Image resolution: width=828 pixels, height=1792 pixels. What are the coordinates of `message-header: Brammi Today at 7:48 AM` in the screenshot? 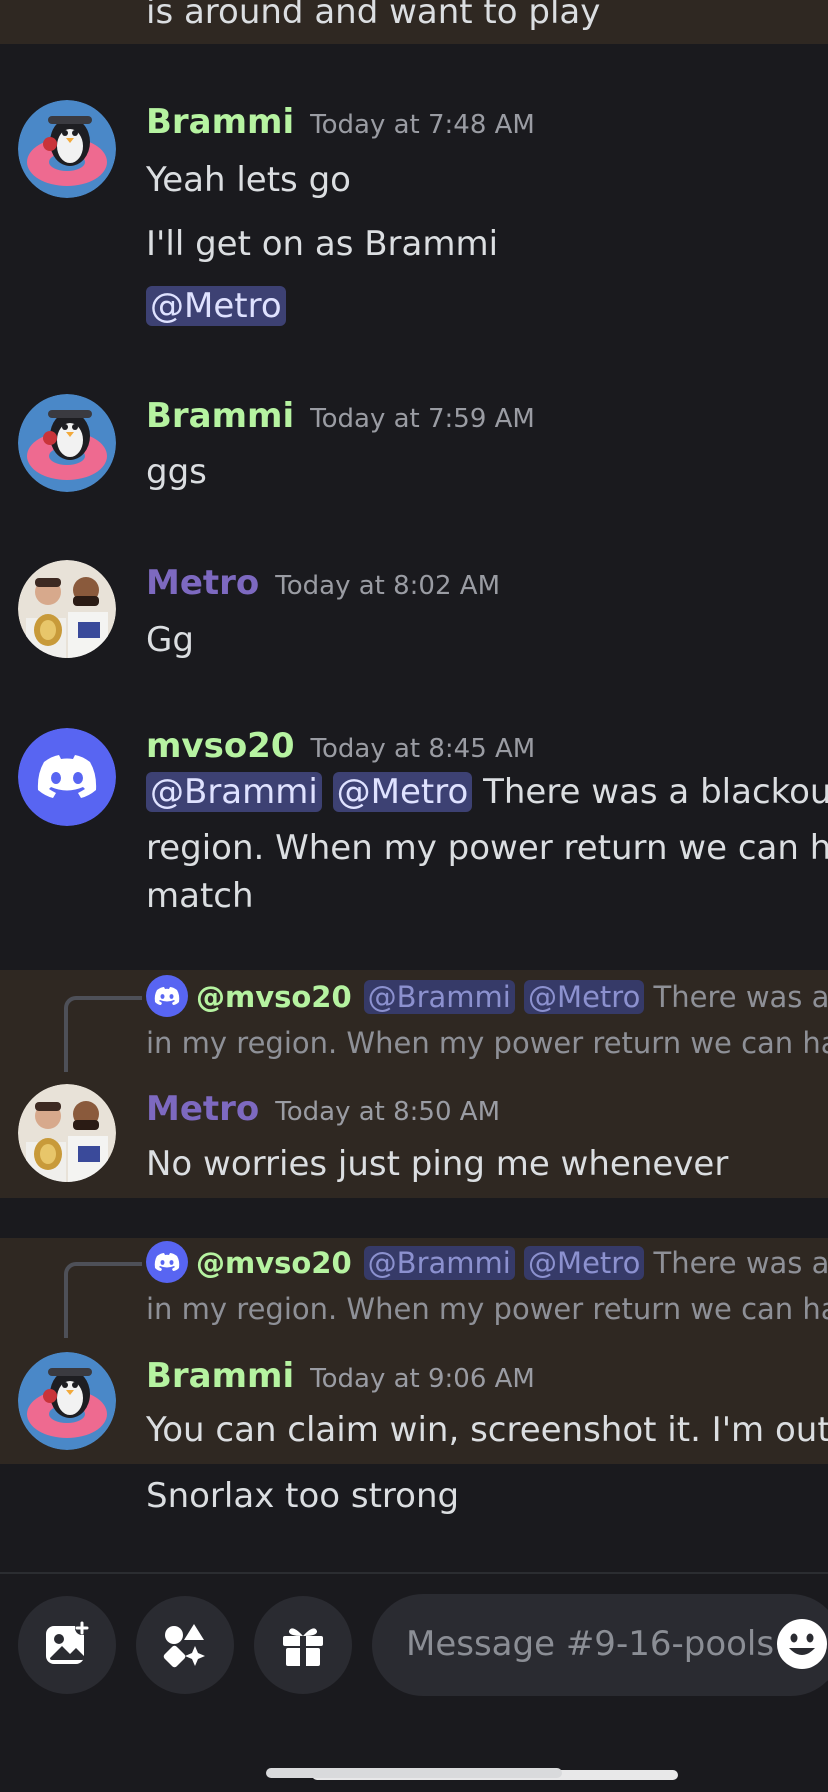 It's located at (340, 122).